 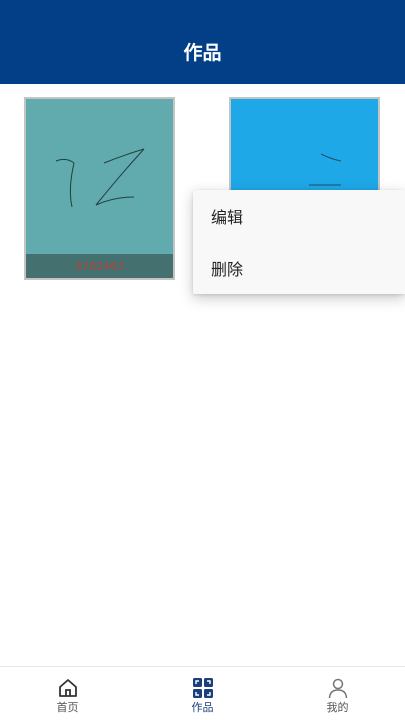 I want to click on work-caption: 9782463, so click(x=99, y=266).